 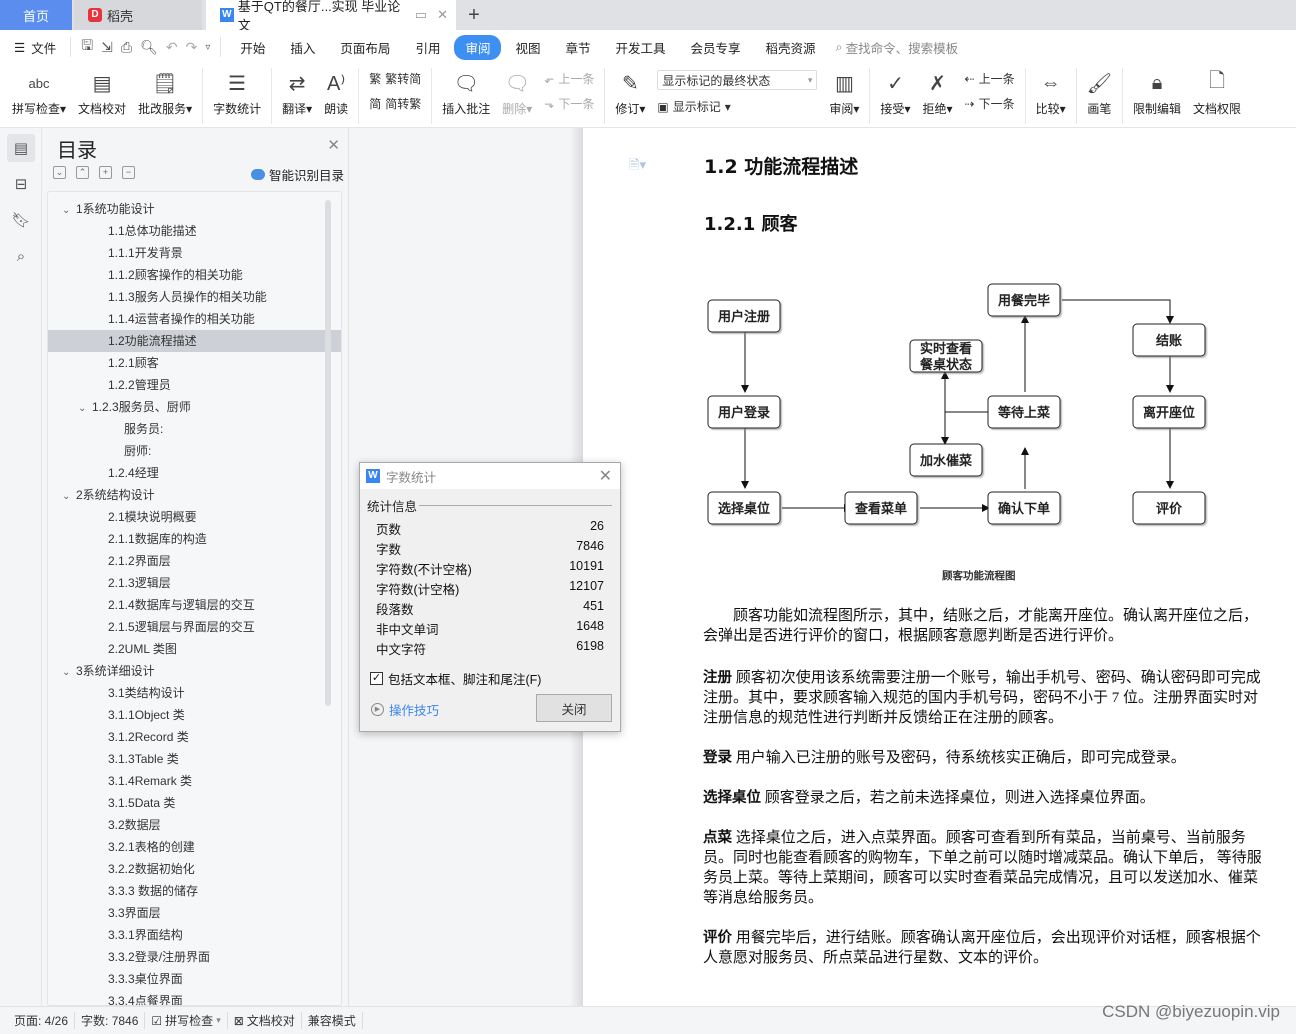 I want to click on smart-toc-button: 智能识别目录, so click(x=297, y=174).